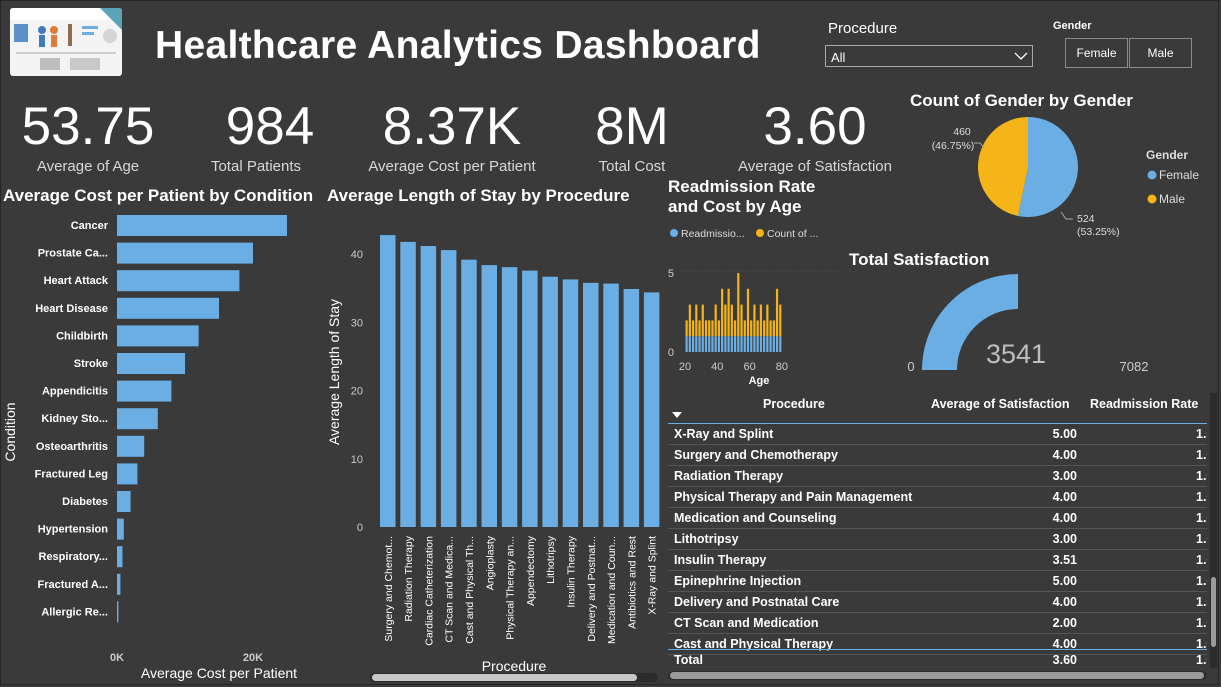 The width and height of the screenshot is (1221, 687). Describe the element at coordinates (1172, 199) in the screenshot. I see `legend-label: Male` at that location.